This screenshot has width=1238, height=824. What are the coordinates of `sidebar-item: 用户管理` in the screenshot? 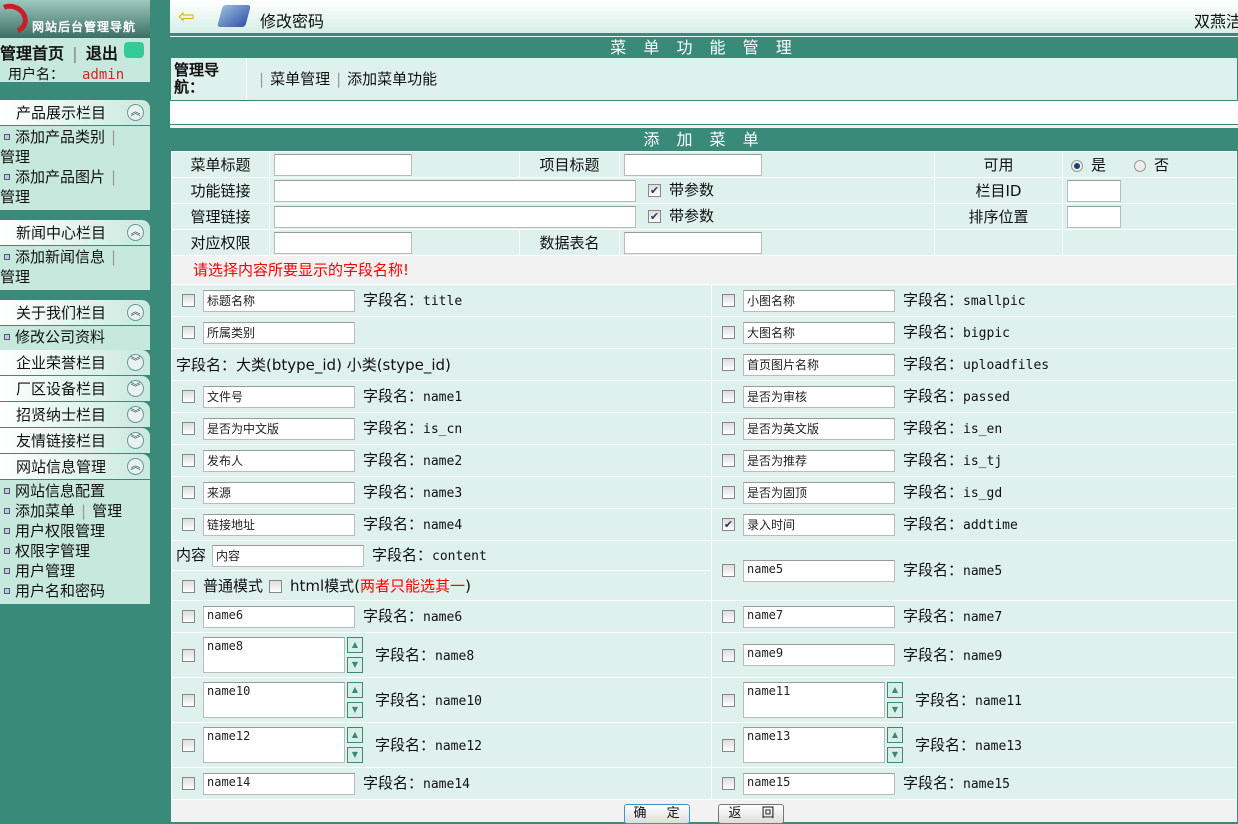 It's located at (75, 571).